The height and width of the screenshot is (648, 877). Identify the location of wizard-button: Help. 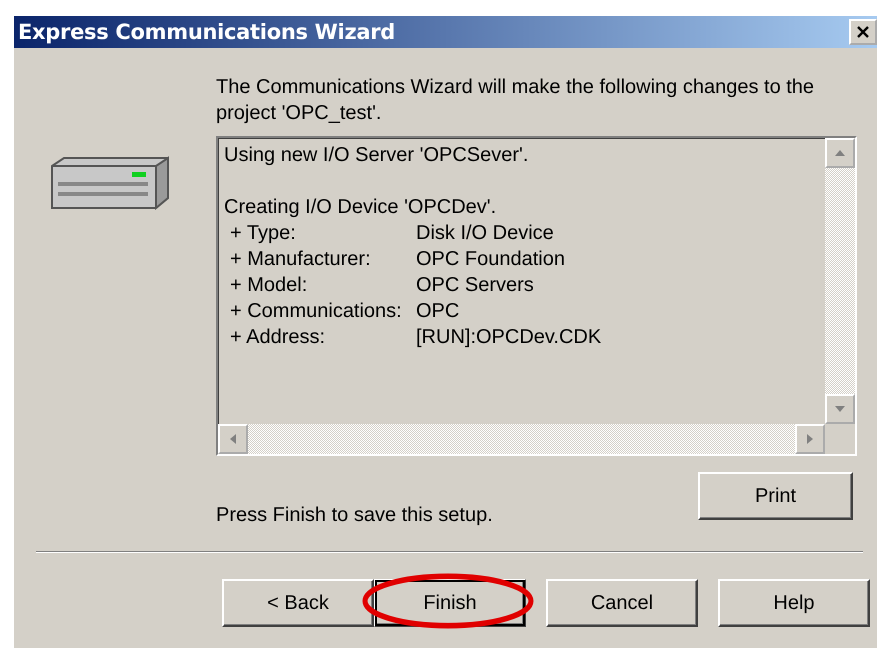
(794, 603).